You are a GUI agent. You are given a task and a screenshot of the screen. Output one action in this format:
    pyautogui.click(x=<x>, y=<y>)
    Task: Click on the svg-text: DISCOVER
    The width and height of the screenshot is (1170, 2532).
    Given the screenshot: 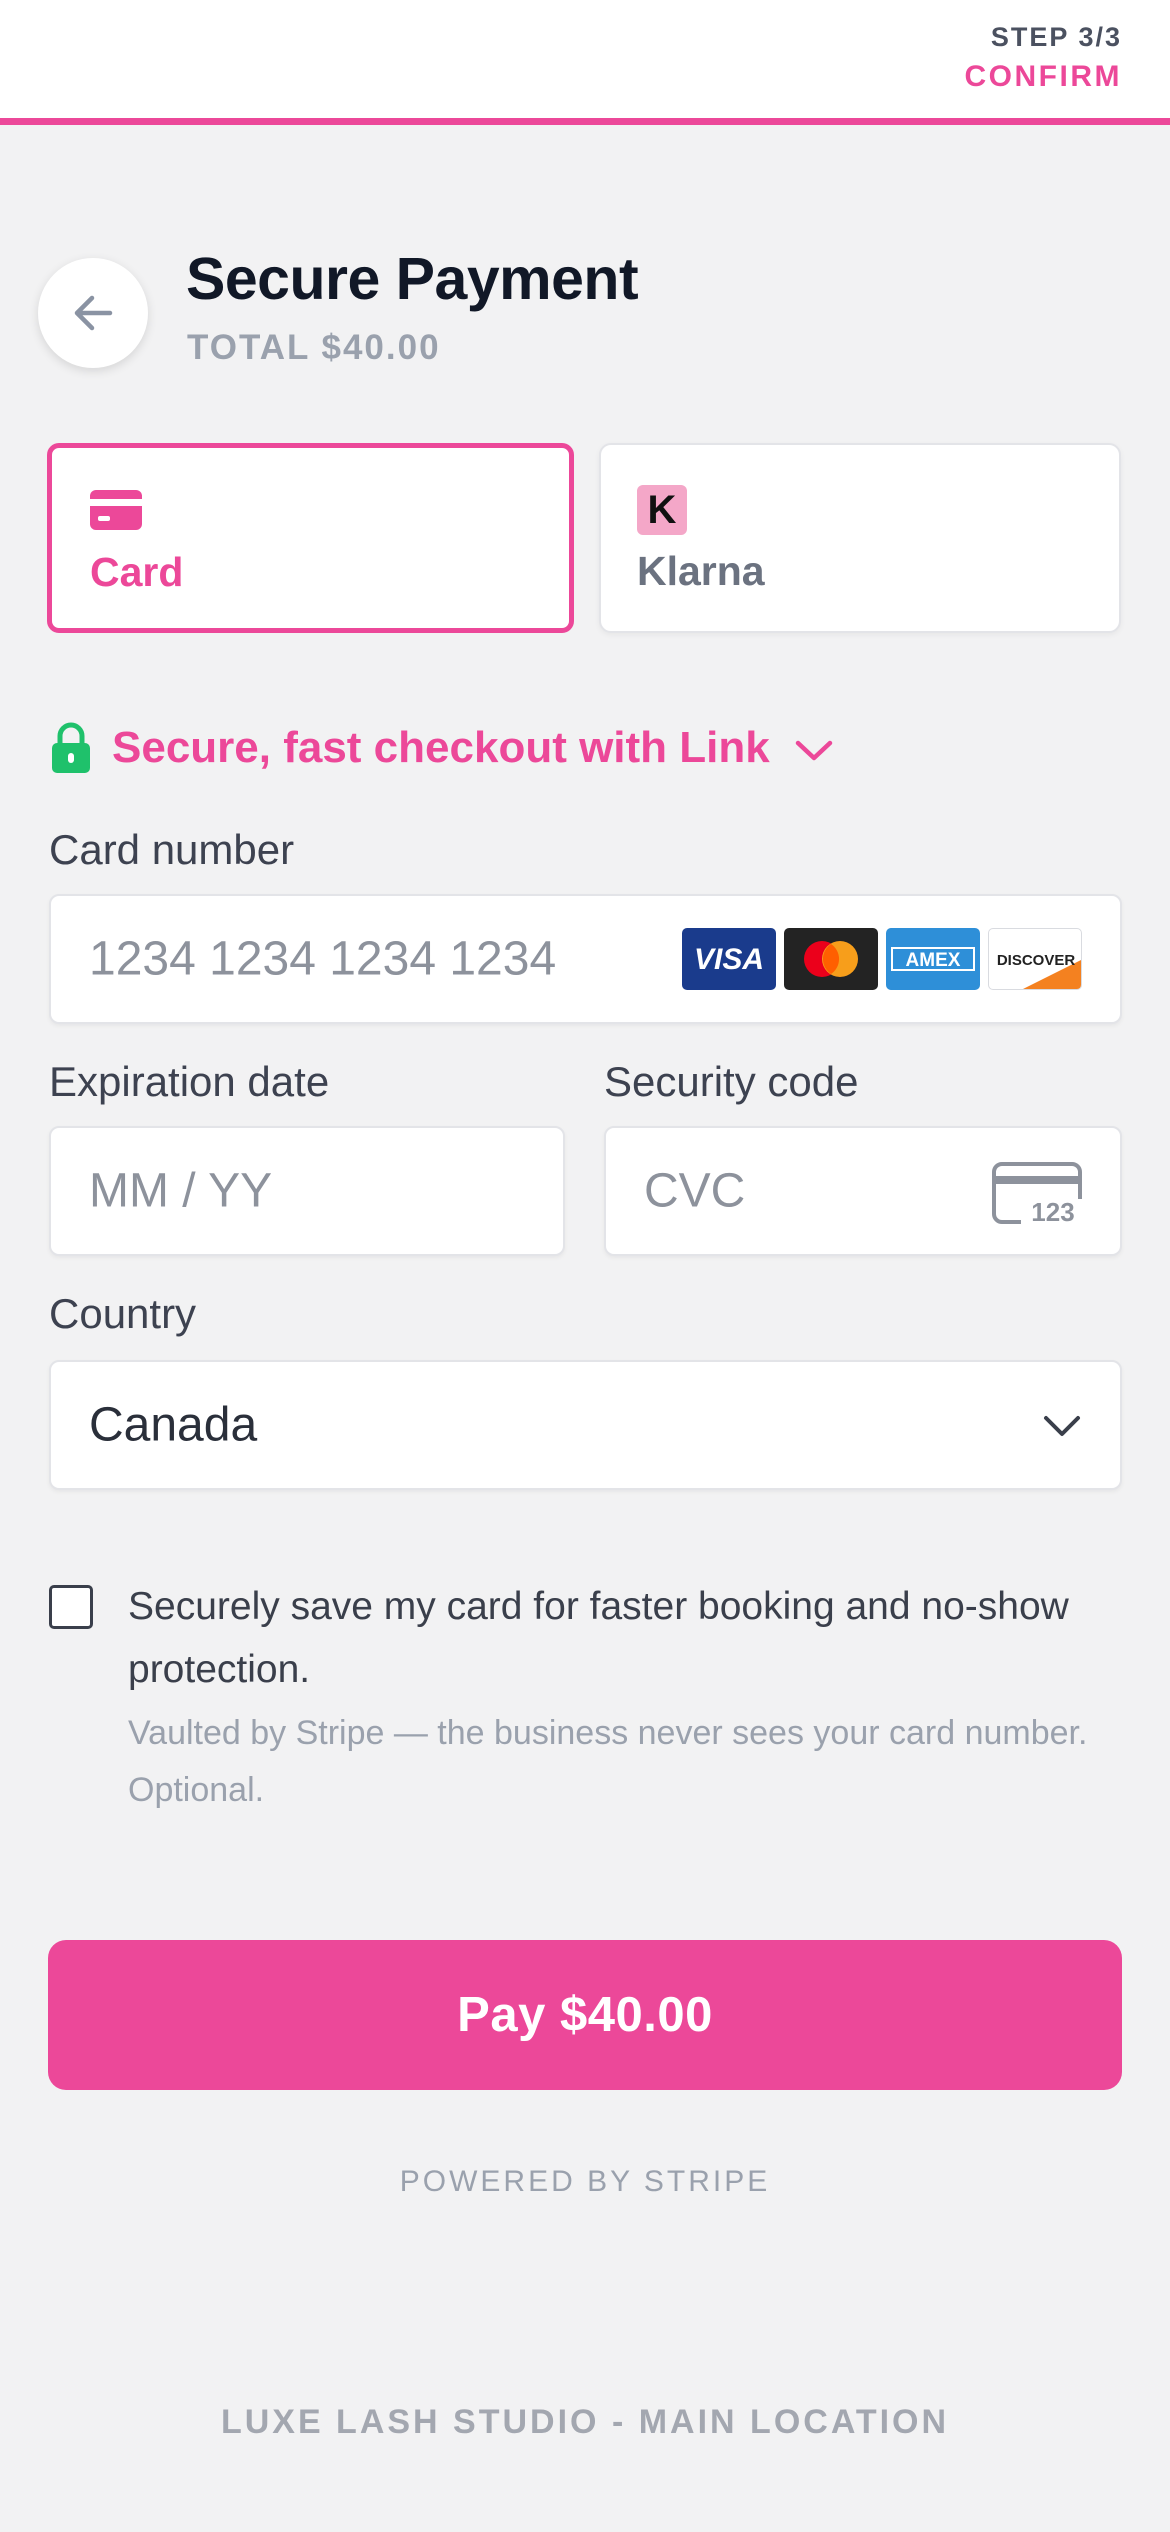 What is the action you would take?
    pyautogui.click(x=1036, y=960)
    